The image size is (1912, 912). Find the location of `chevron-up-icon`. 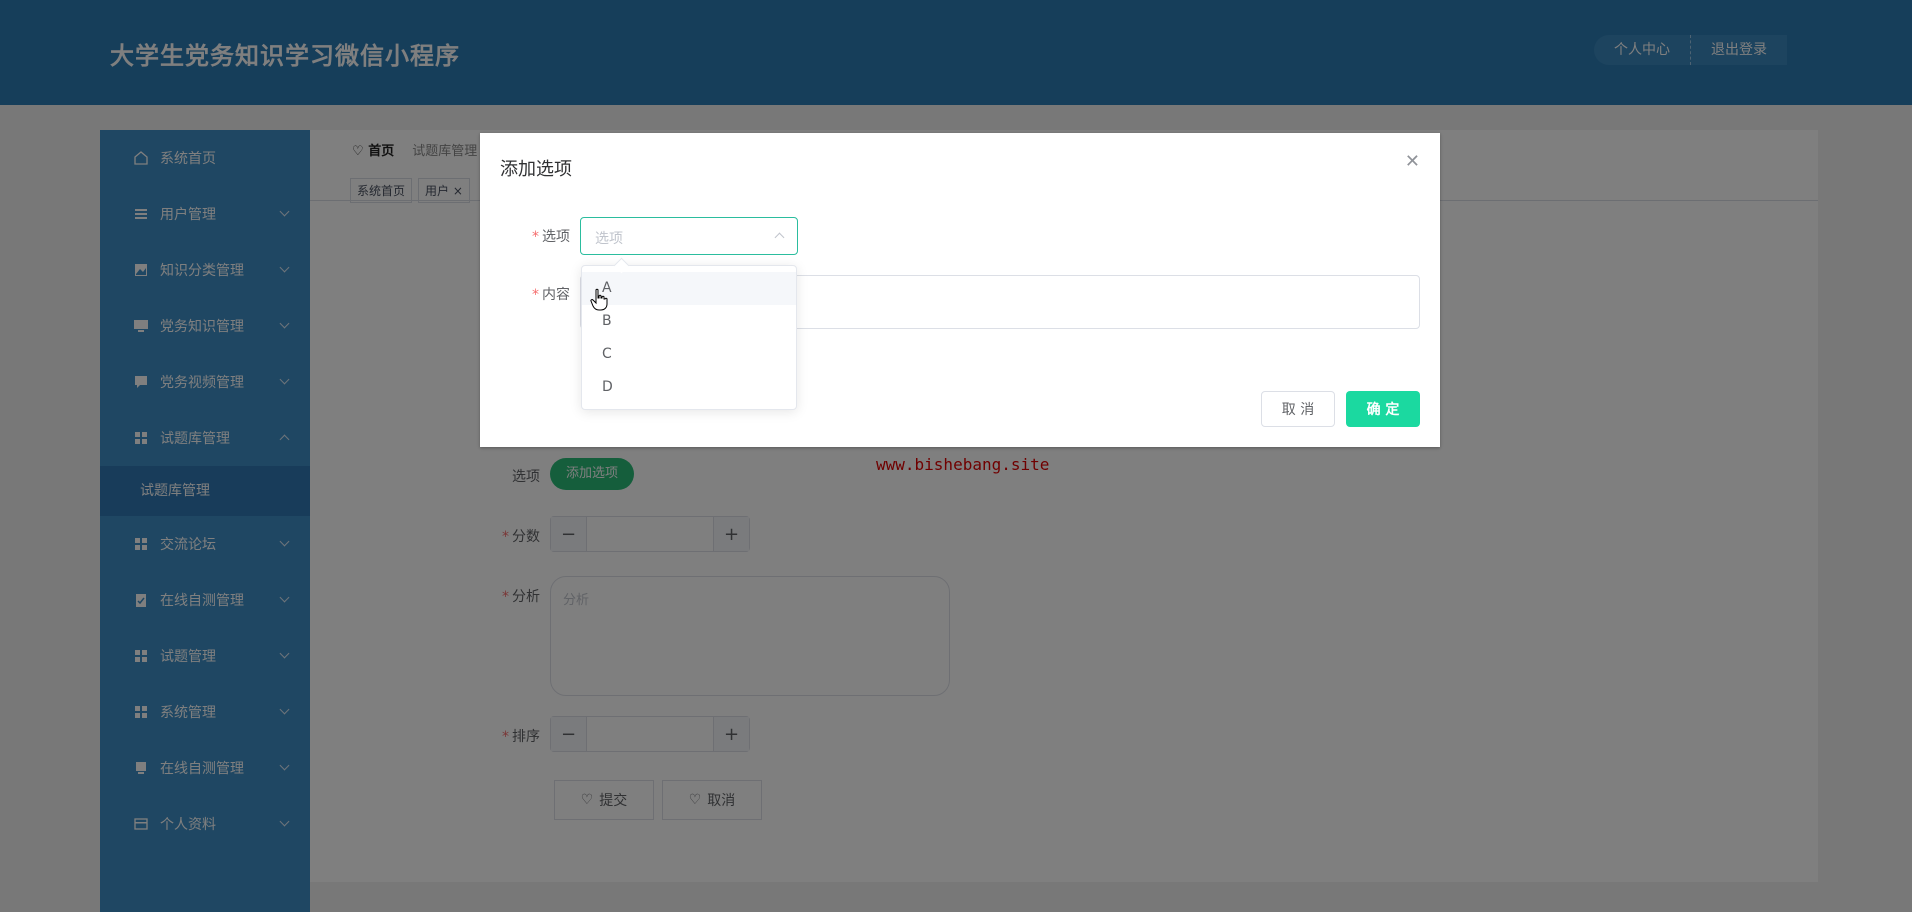

chevron-up-icon is located at coordinates (779, 237).